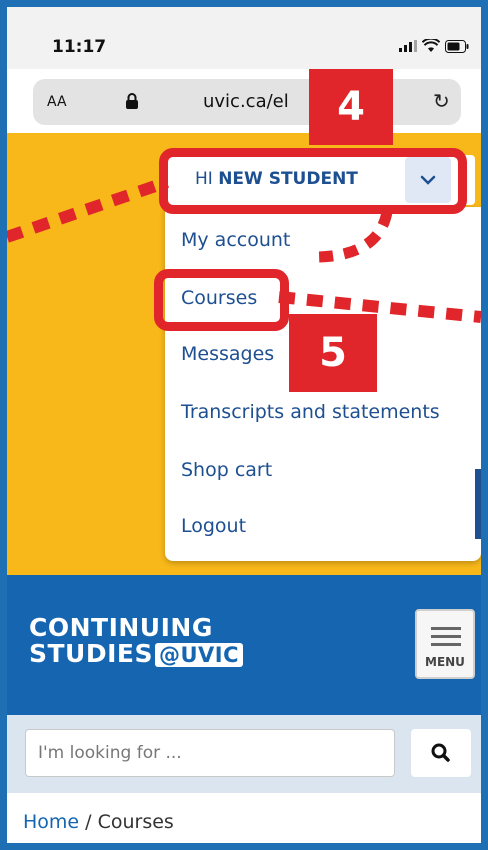 This screenshot has width=488, height=850. I want to click on search-bar, so click(244, 754).